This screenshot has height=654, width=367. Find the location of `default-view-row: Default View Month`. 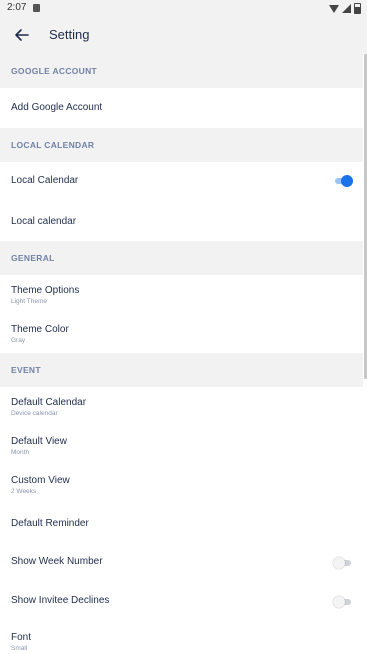

default-view-row: Default View Month is located at coordinates (181, 445).